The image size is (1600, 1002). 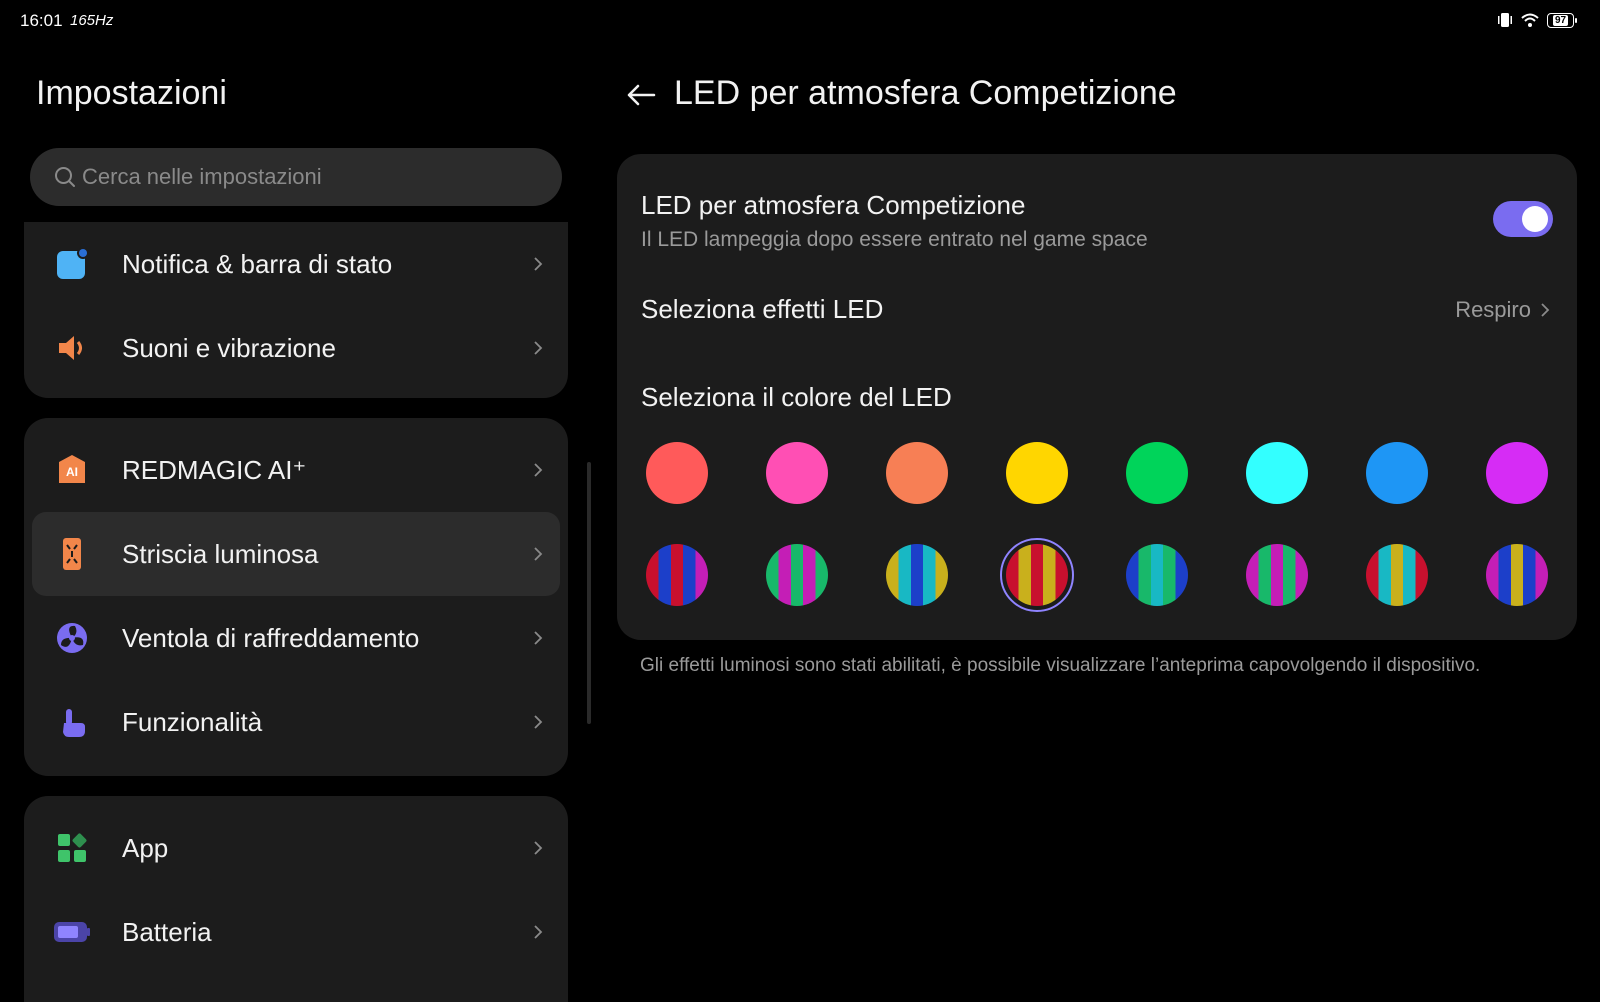 What do you see at coordinates (1530, 20) in the screenshot?
I see `wifi-icon` at bounding box center [1530, 20].